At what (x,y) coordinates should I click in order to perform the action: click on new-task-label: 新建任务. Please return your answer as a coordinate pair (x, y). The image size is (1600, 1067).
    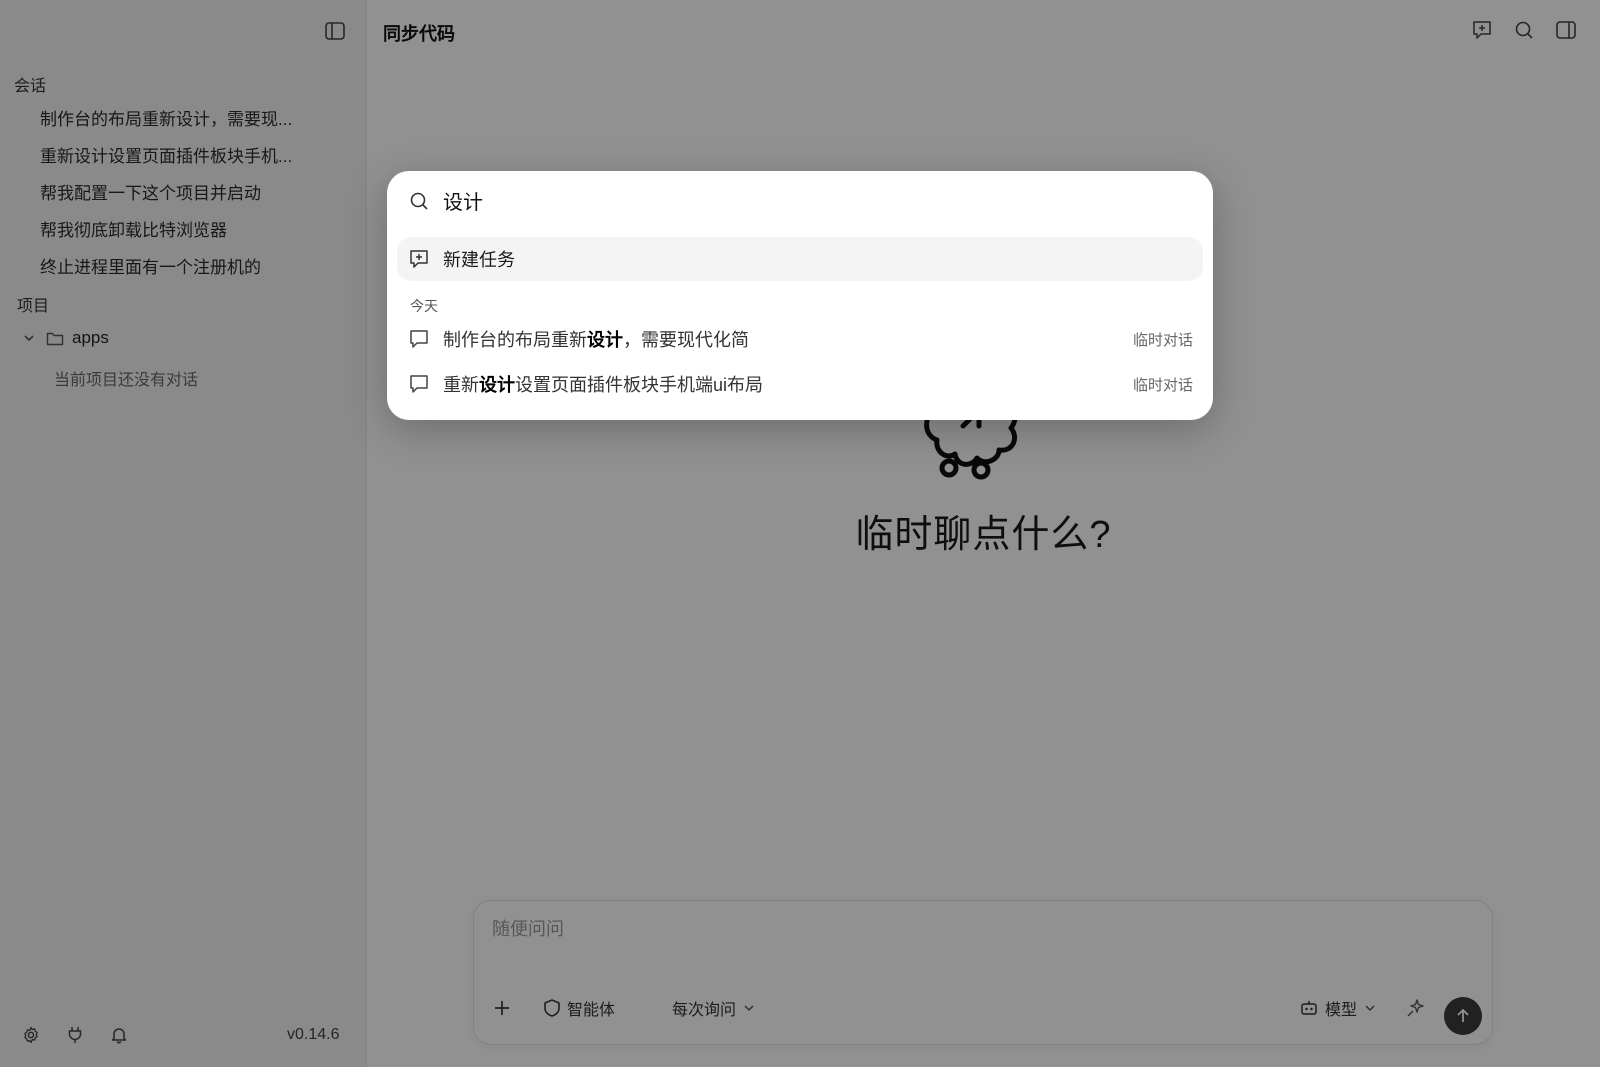
    Looking at the image, I should click on (479, 260).